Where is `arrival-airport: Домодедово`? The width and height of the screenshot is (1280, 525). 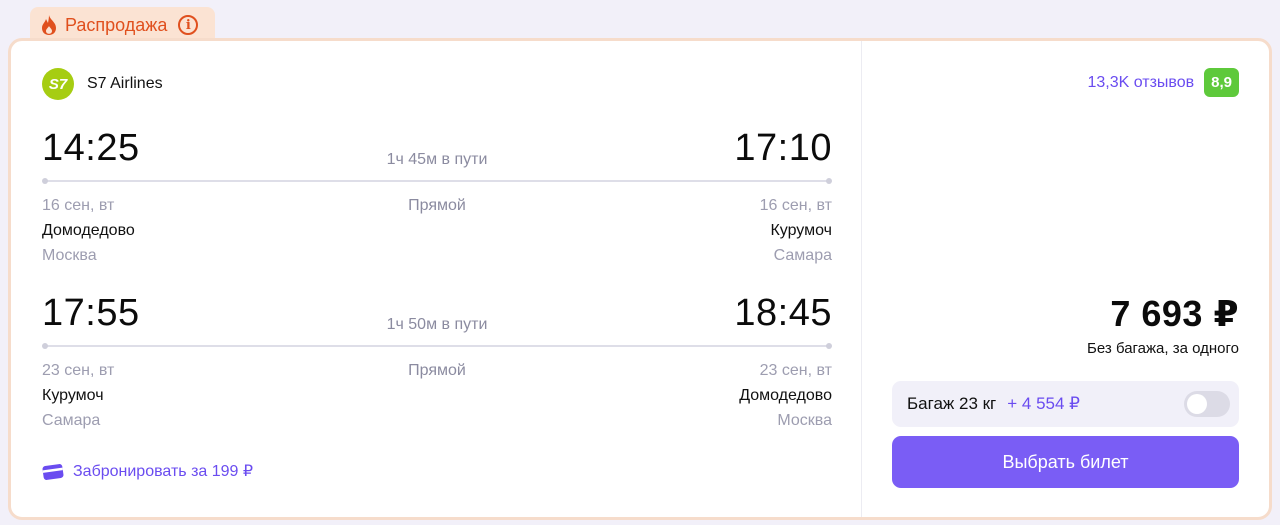 arrival-airport: Домодедово is located at coordinates (785, 395).